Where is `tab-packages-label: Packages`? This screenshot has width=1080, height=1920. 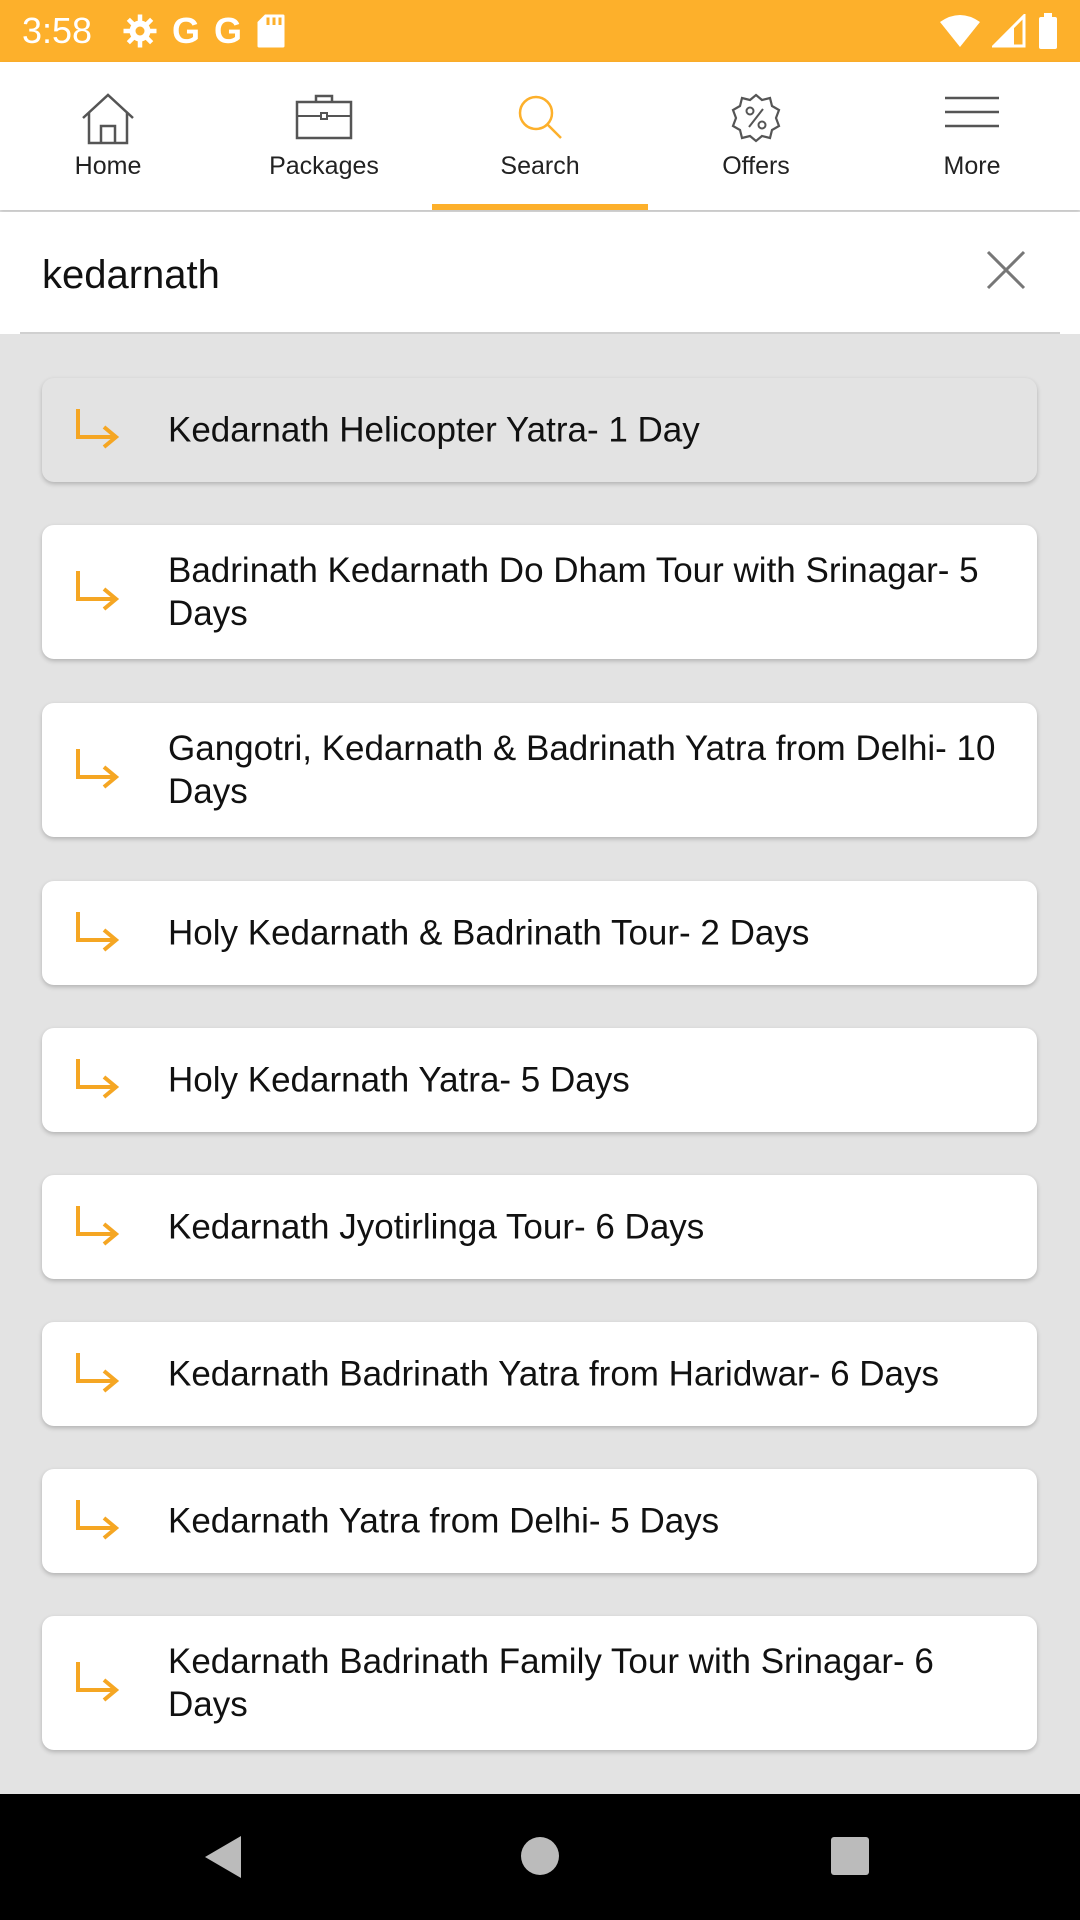 tab-packages-label: Packages is located at coordinates (324, 166).